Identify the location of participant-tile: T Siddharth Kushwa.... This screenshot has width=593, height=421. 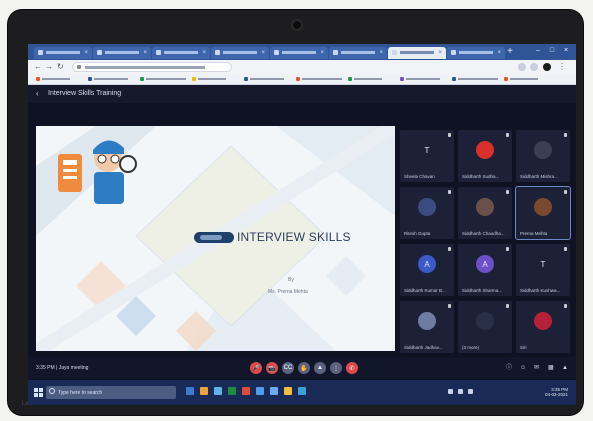
(543, 270).